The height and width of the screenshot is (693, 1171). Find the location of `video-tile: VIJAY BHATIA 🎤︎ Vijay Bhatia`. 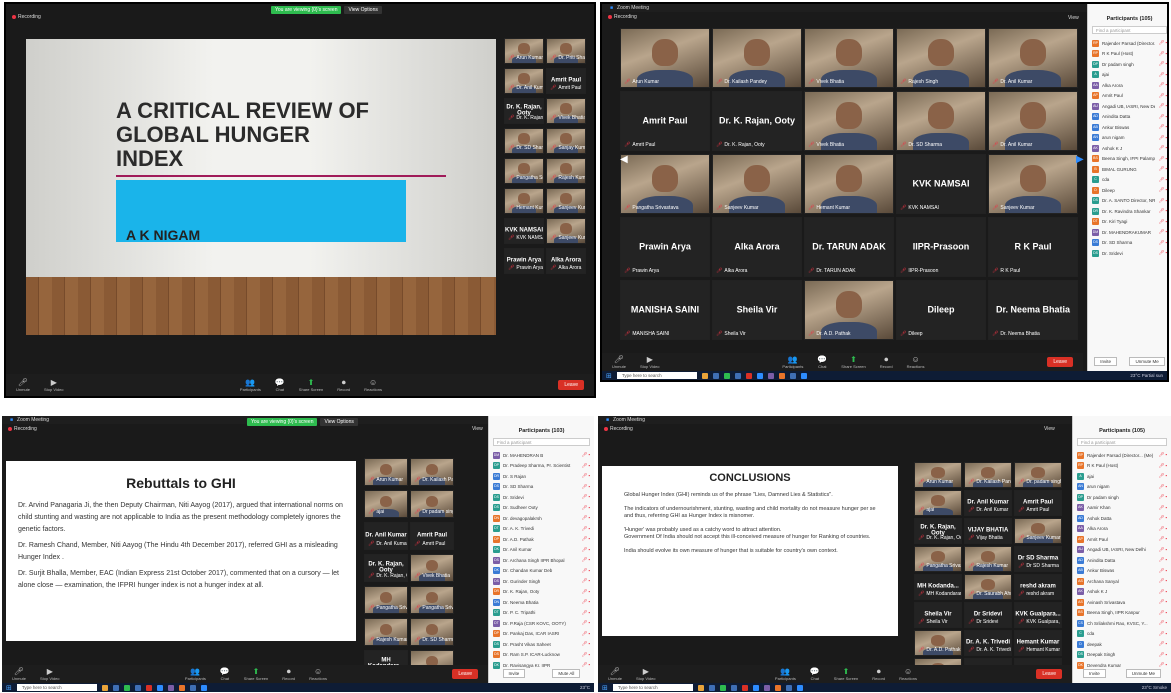

video-tile: VIJAY BHATIA 🎤︎ Vijay Bhatia is located at coordinates (988, 531).